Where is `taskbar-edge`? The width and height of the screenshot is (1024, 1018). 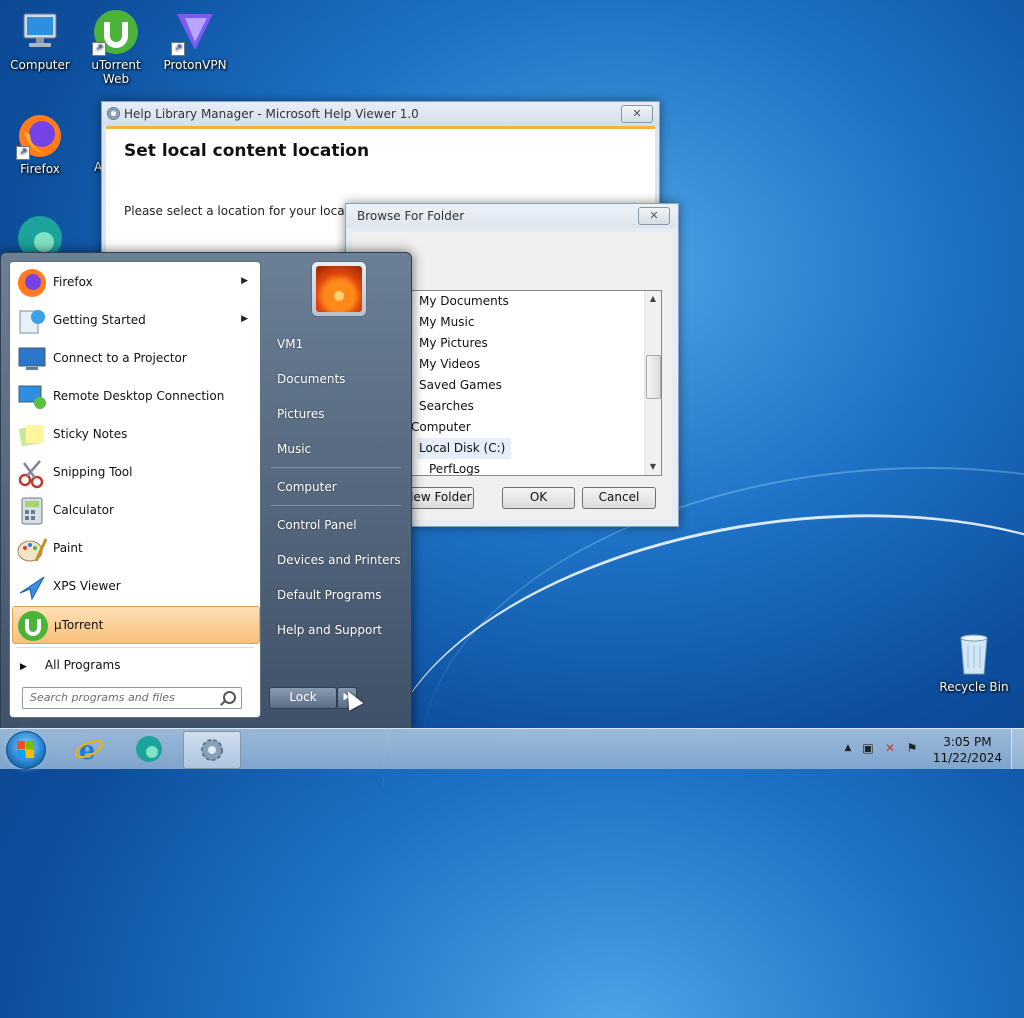
taskbar-edge is located at coordinates (150, 749).